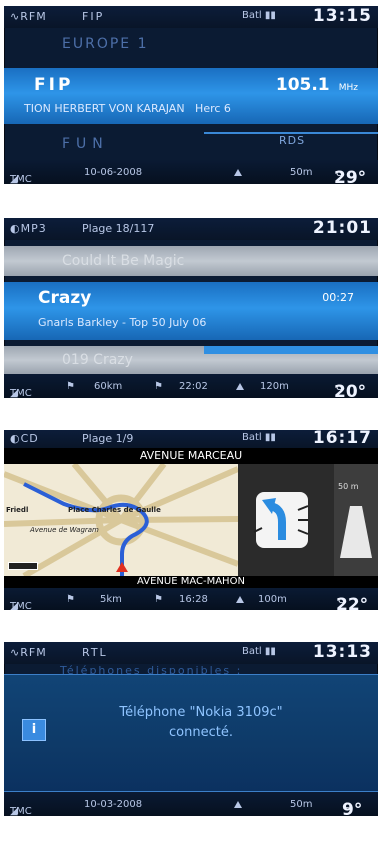 The width and height of the screenshot is (382, 847). I want to click on vehicle-position-icon, so click(122, 567).